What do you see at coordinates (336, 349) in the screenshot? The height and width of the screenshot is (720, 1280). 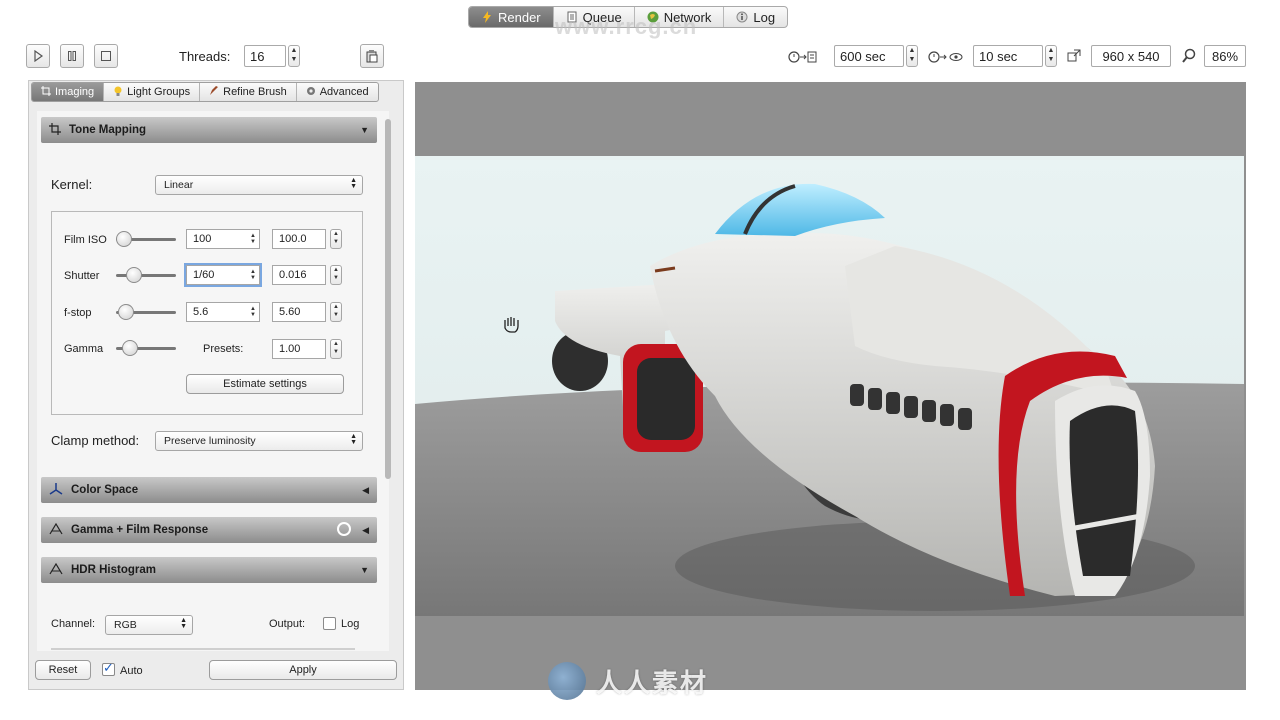 I see `gamma-stepper: ▲ ▼` at bounding box center [336, 349].